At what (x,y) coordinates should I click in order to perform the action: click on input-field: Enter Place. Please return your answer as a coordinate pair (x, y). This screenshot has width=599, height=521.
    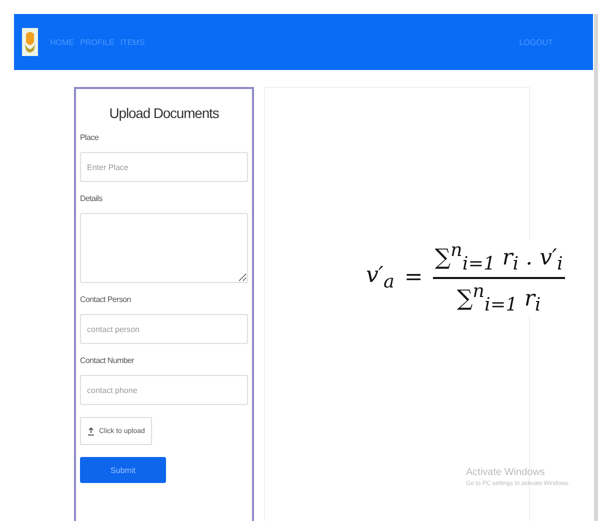
    Looking at the image, I should click on (164, 167).